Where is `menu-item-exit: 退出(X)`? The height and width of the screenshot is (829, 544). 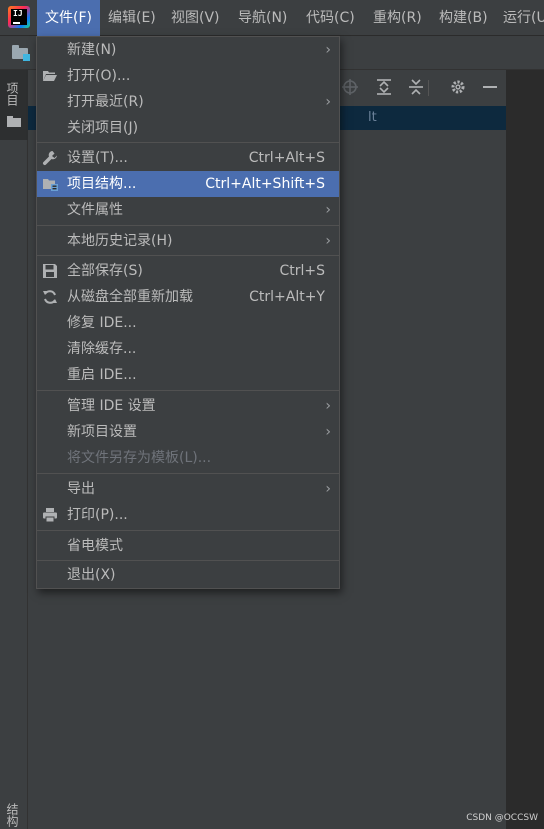 menu-item-exit: 退出(X) is located at coordinates (188, 575).